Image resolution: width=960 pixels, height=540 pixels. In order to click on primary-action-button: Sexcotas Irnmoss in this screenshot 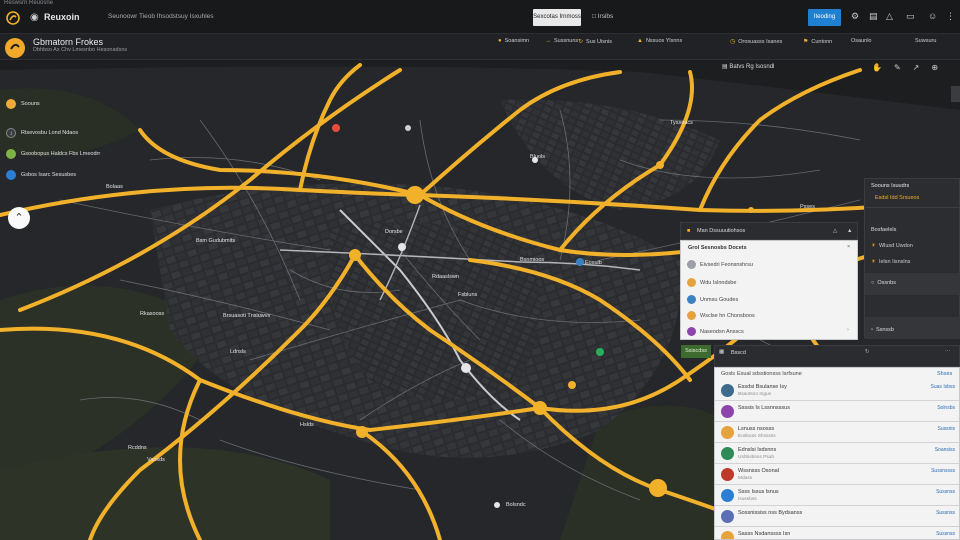, I will do `click(557, 17)`.